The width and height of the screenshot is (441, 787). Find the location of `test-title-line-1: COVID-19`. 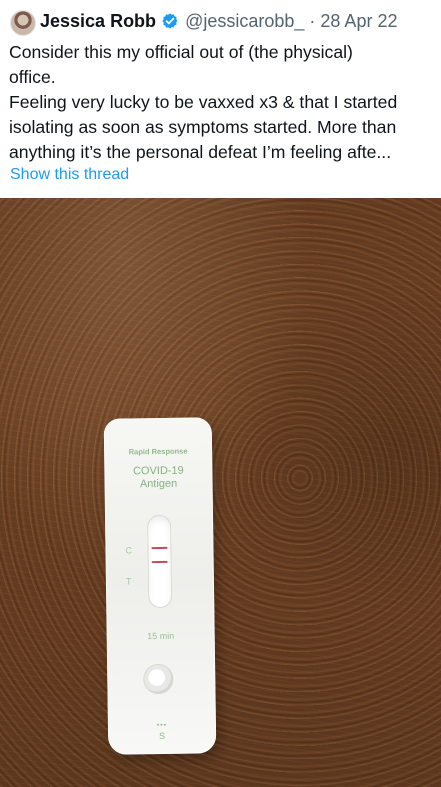

test-title-line-1: COVID-19 is located at coordinates (158, 471).